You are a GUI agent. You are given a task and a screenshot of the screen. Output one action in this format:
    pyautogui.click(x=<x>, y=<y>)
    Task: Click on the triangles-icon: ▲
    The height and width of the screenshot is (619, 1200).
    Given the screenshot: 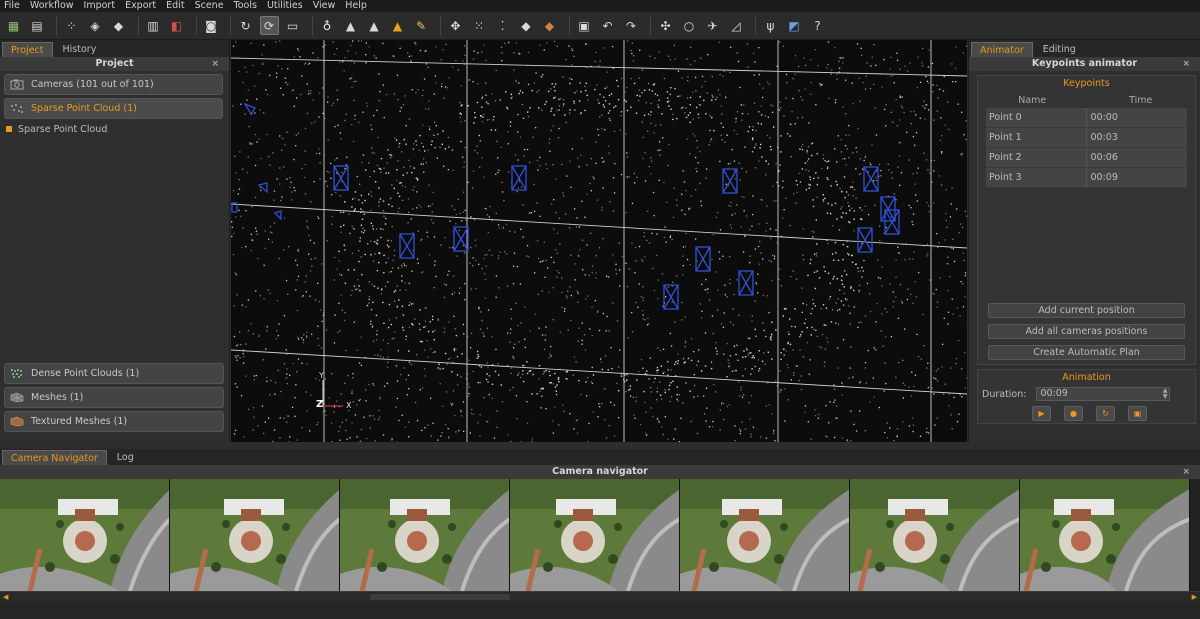 What is the action you would take?
    pyautogui.click(x=374, y=25)
    